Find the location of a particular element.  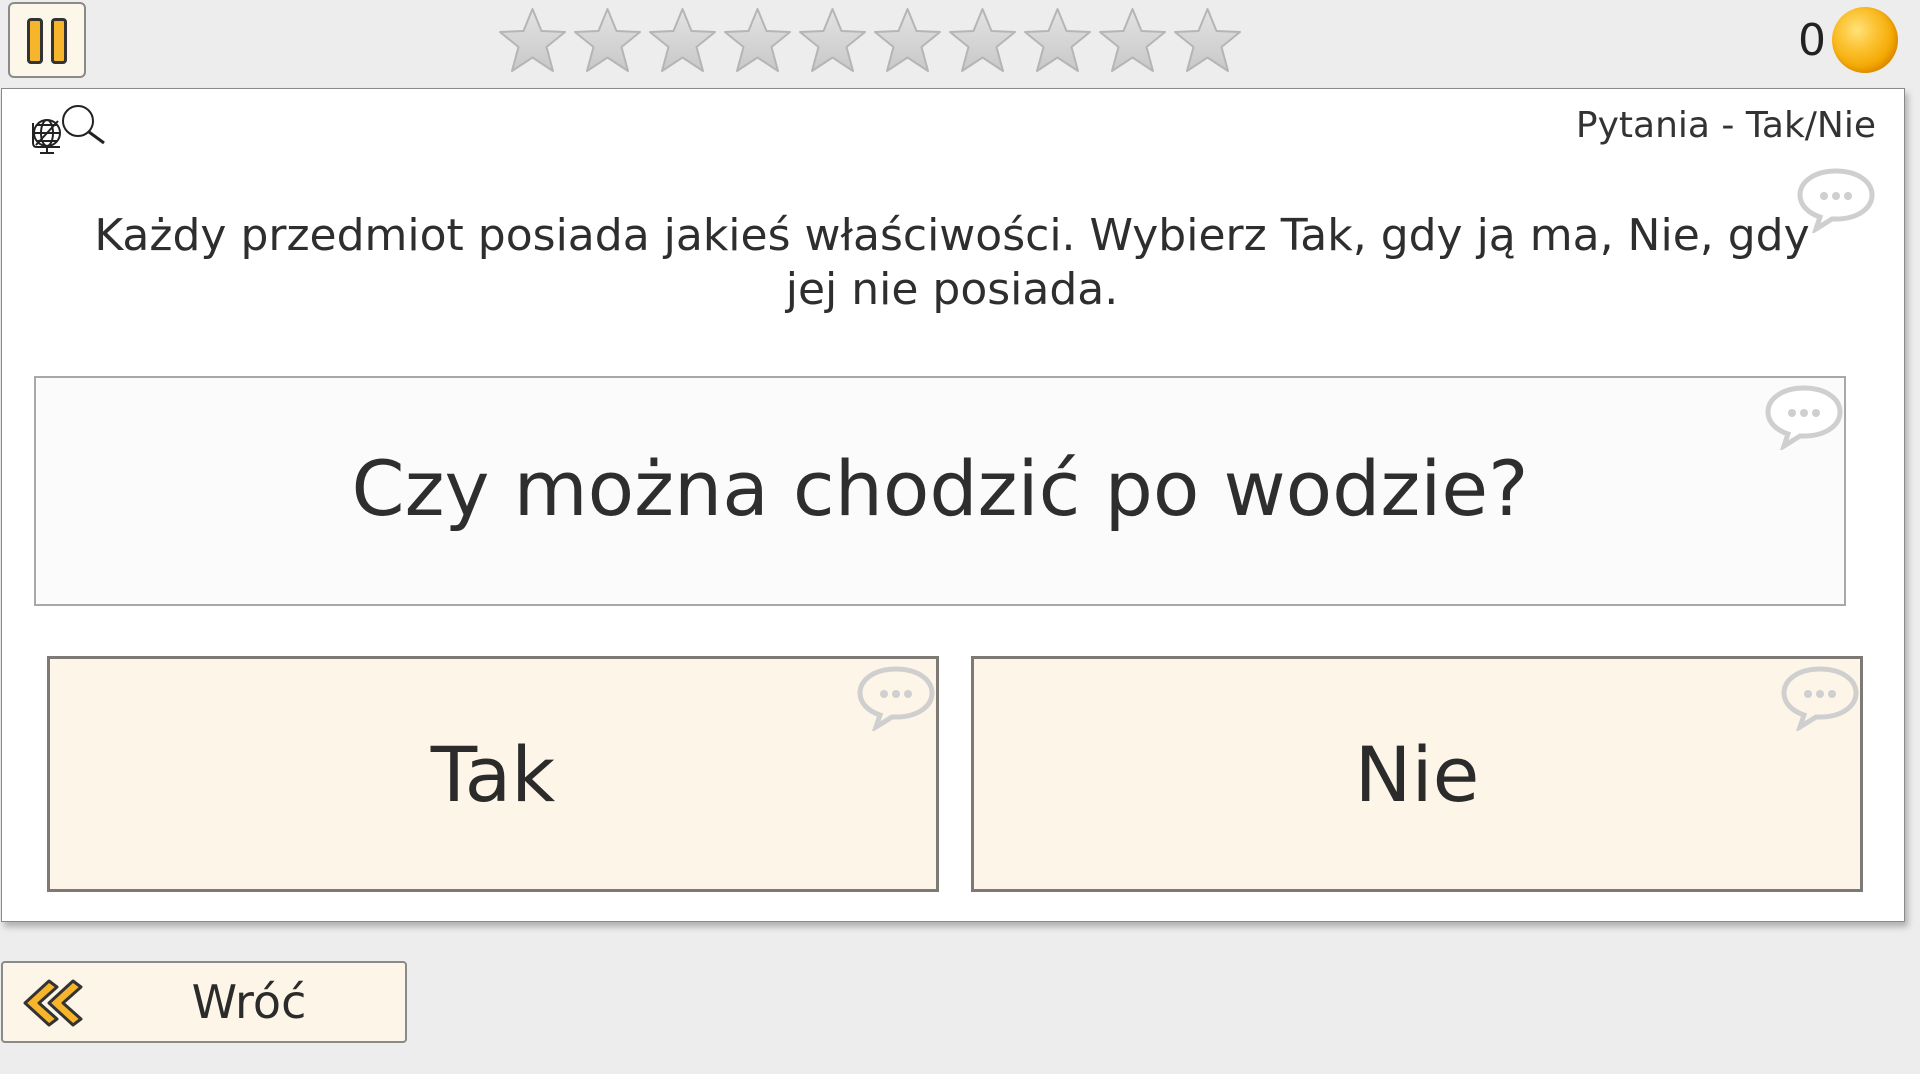

answer-label: Nie is located at coordinates (1417, 774).